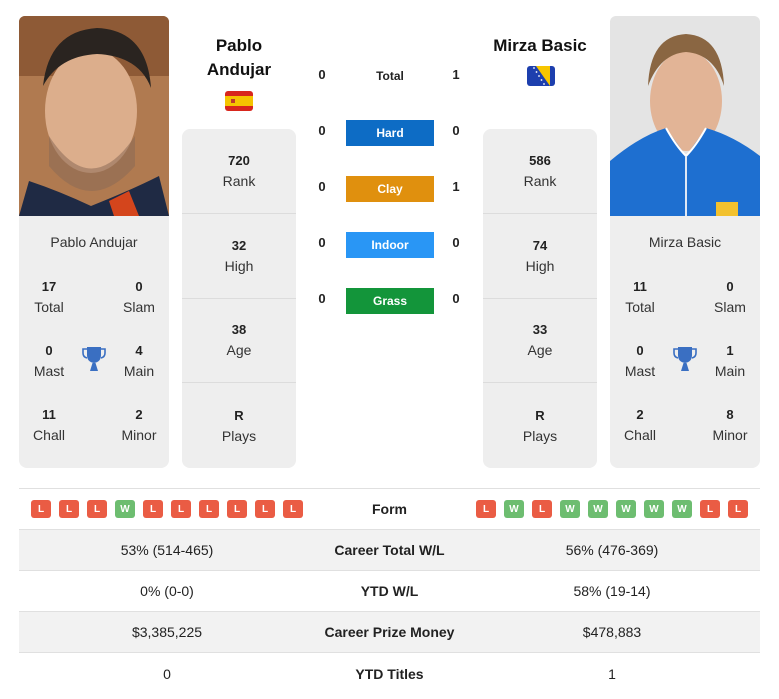  Describe the element at coordinates (390, 133) in the screenshot. I see `surface-hard-badge: Hard` at that location.